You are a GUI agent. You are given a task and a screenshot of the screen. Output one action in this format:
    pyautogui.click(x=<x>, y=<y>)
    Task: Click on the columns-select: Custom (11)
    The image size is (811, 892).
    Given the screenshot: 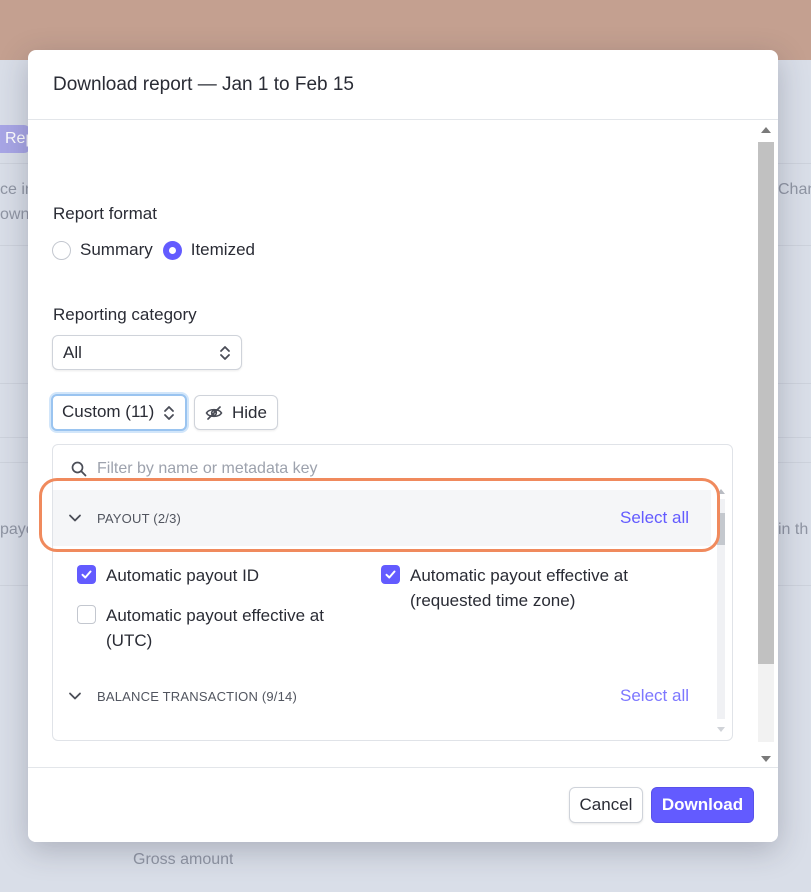 What is the action you would take?
    pyautogui.click(x=119, y=412)
    